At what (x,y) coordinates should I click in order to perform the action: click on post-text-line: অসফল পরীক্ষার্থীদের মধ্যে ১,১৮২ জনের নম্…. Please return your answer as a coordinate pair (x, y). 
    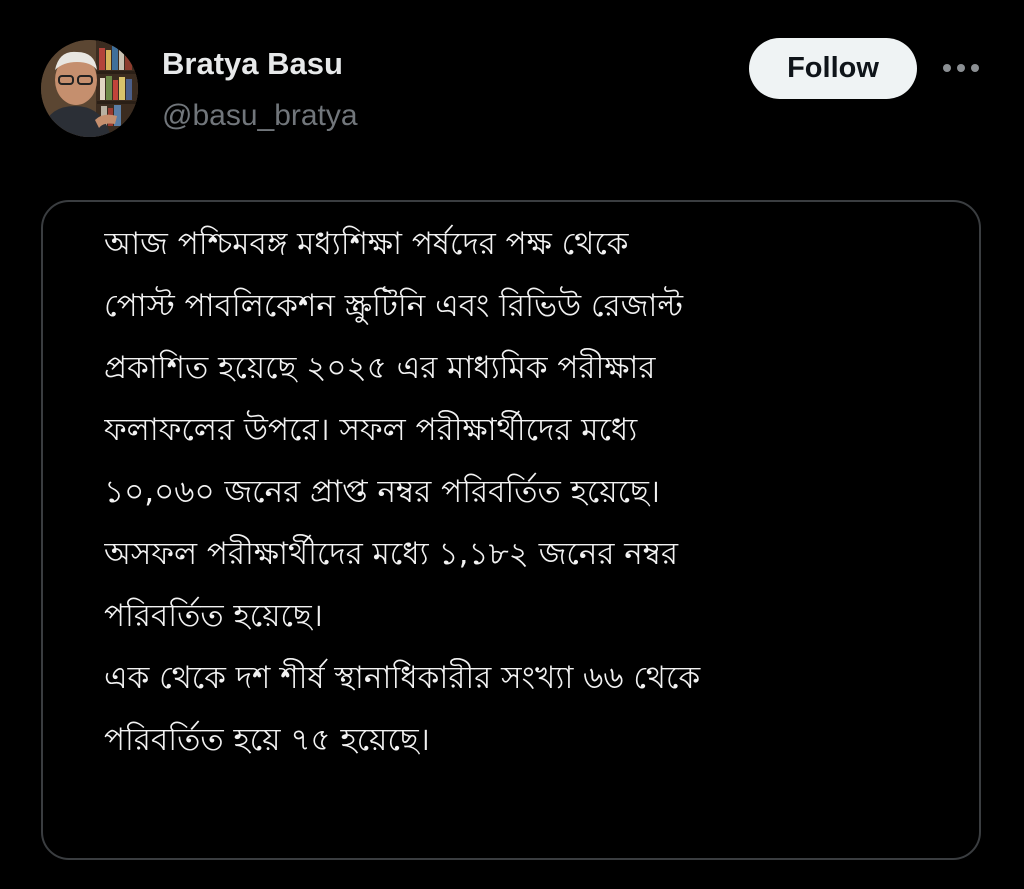
    Looking at the image, I should click on (391, 554).